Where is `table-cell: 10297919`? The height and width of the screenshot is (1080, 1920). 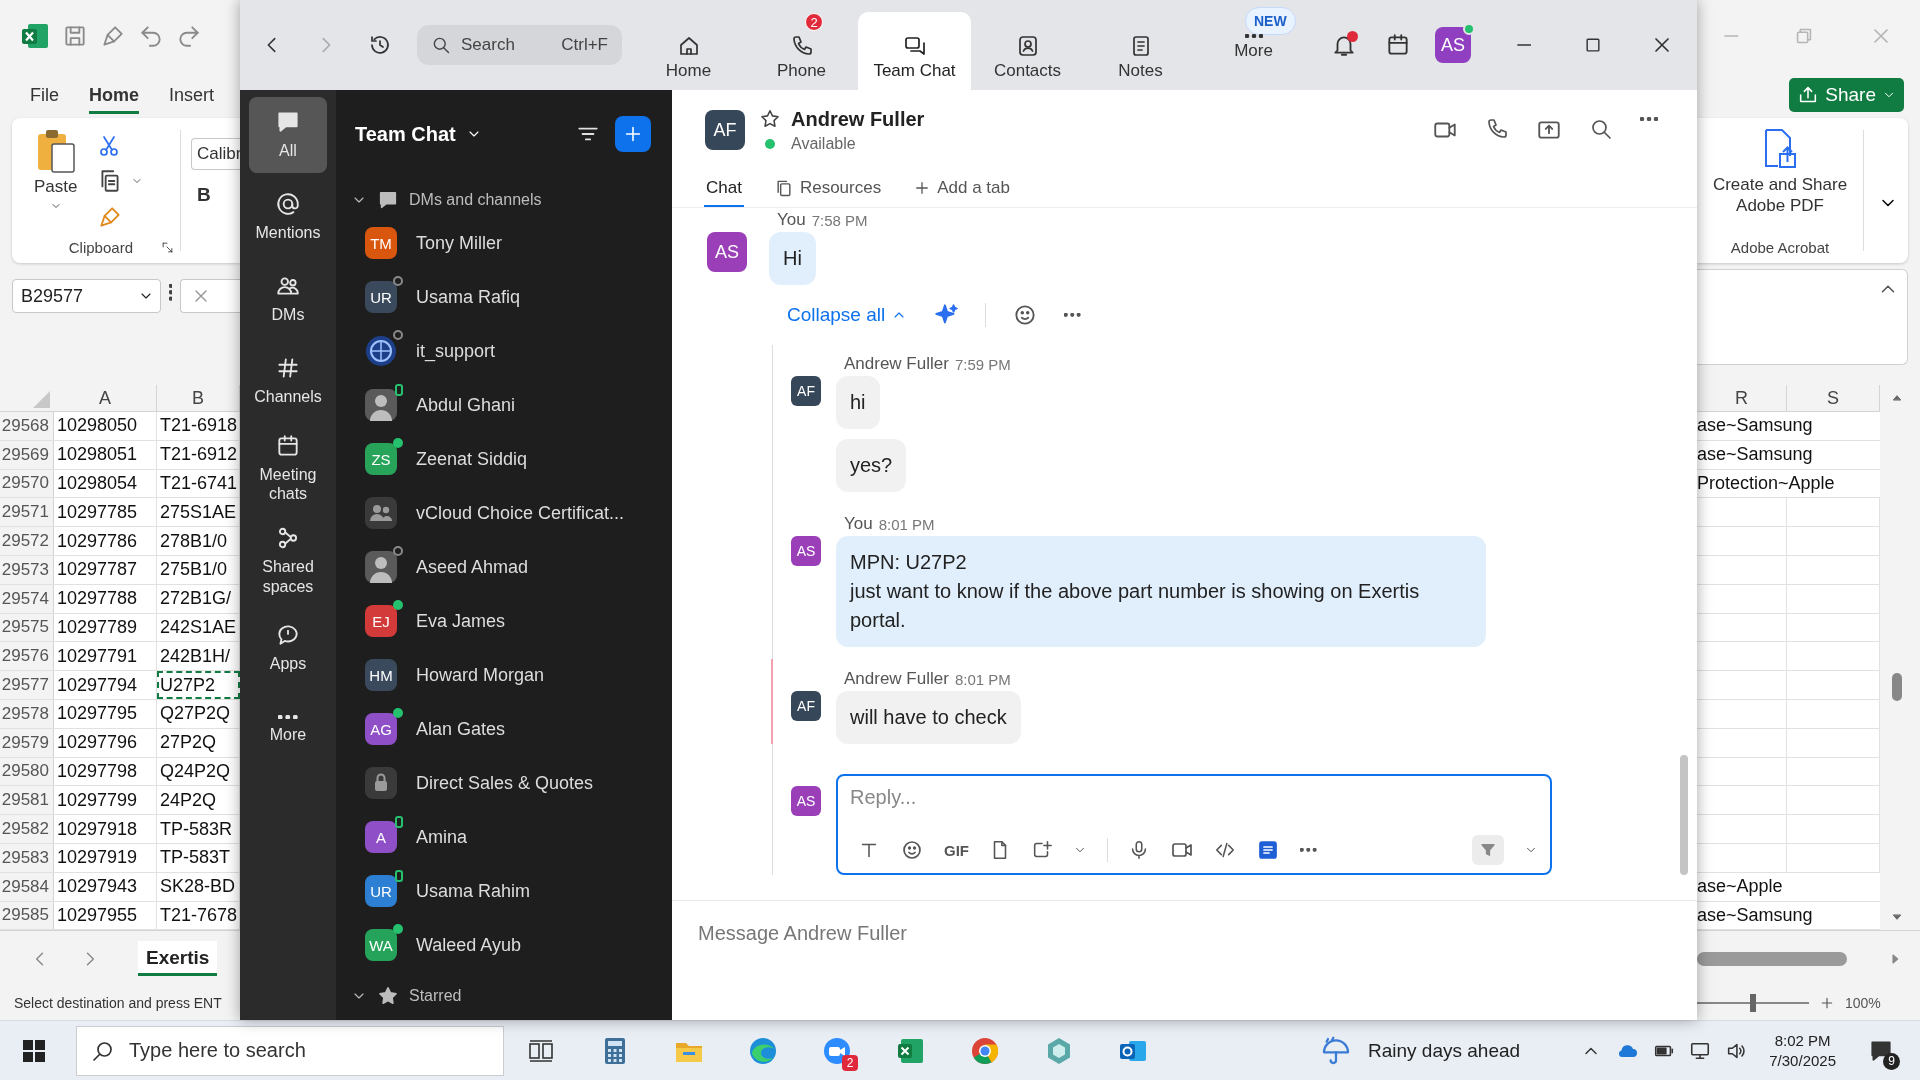 table-cell: 10297919 is located at coordinates (105, 857).